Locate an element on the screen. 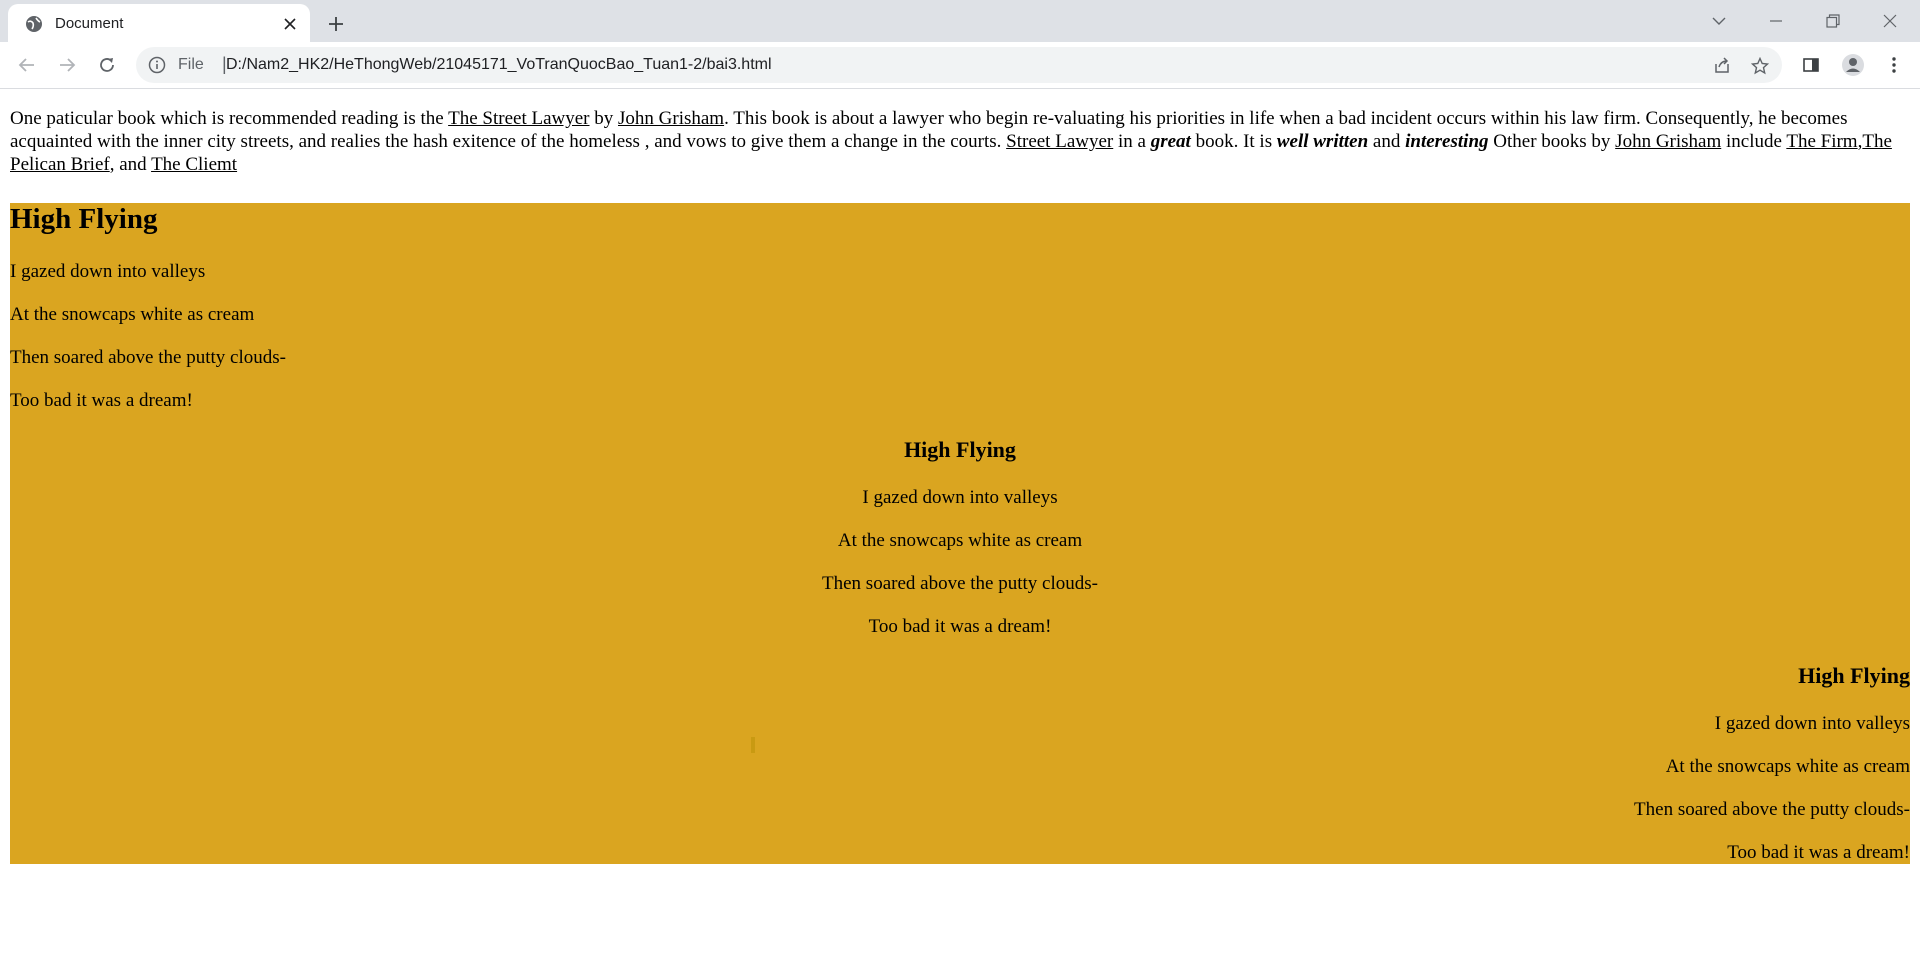  reload-icon is located at coordinates (107, 65).